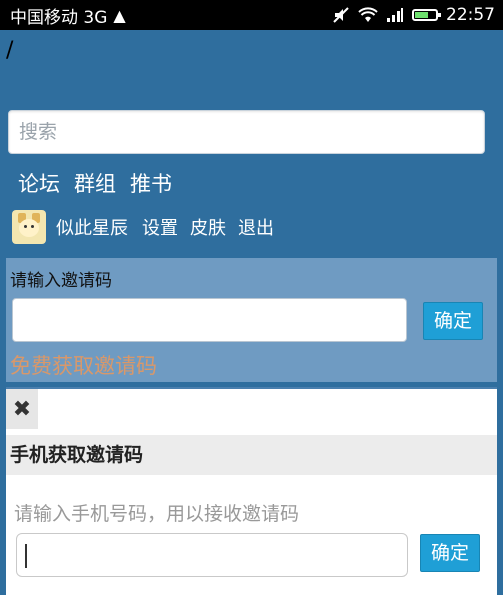 This screenshot has width=503, height=595. I want to click on logout-link: 退出, so click(256, 227).